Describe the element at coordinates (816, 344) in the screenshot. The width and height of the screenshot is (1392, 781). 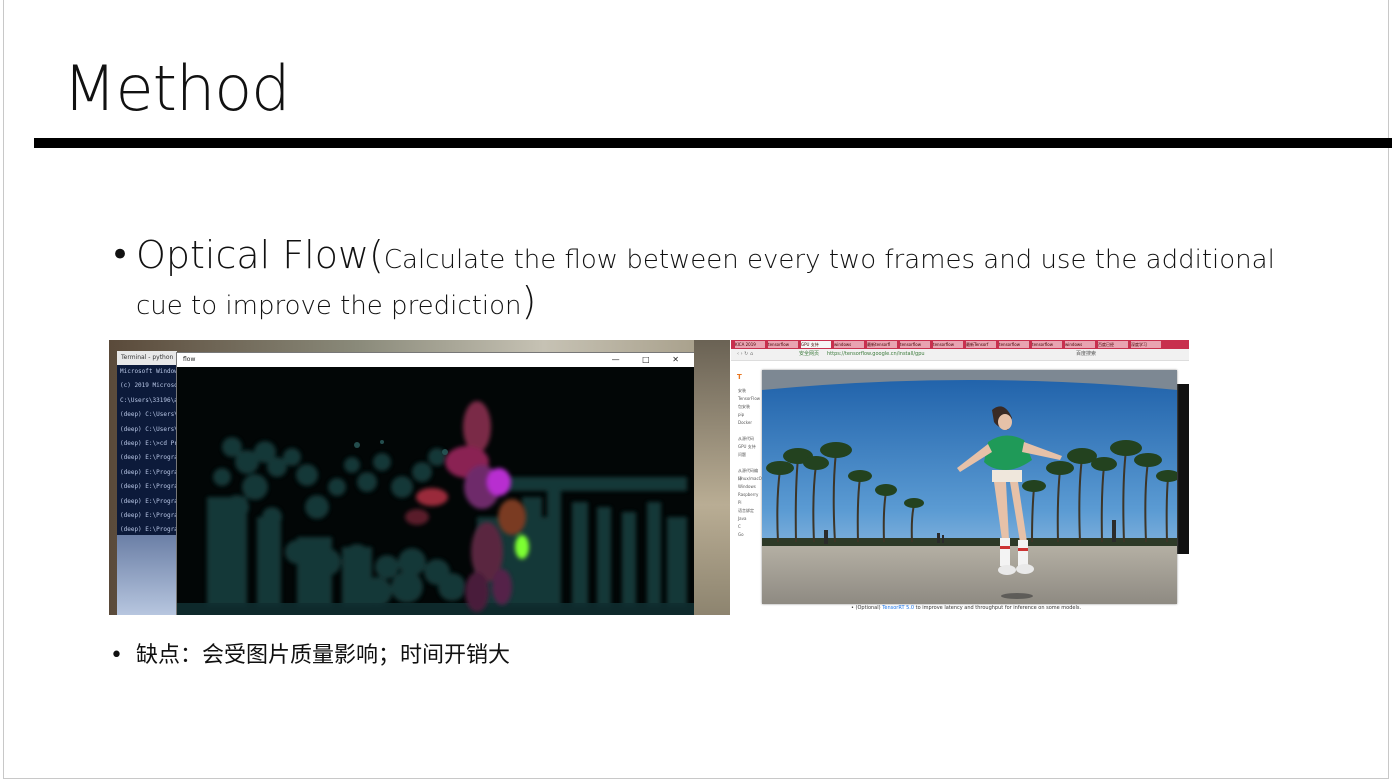
I see `browser-tab: GPU 支持` at that location.